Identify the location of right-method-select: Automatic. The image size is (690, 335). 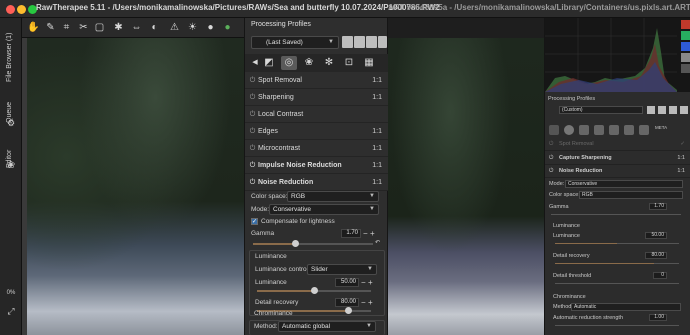
(626, 307).